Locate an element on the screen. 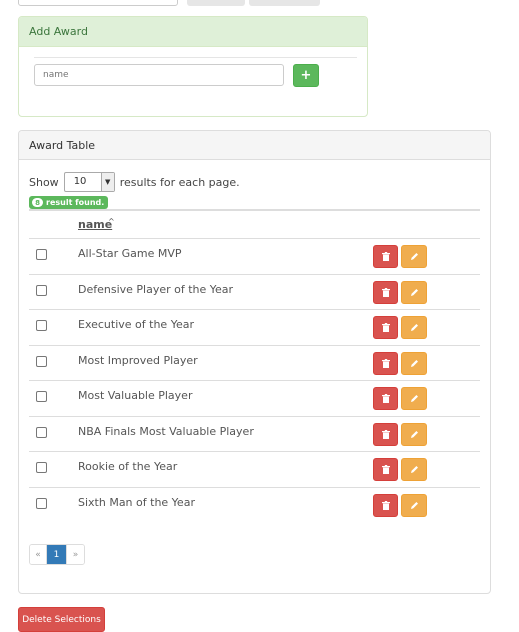  show-label: Show is located at coordinates (44, 182).